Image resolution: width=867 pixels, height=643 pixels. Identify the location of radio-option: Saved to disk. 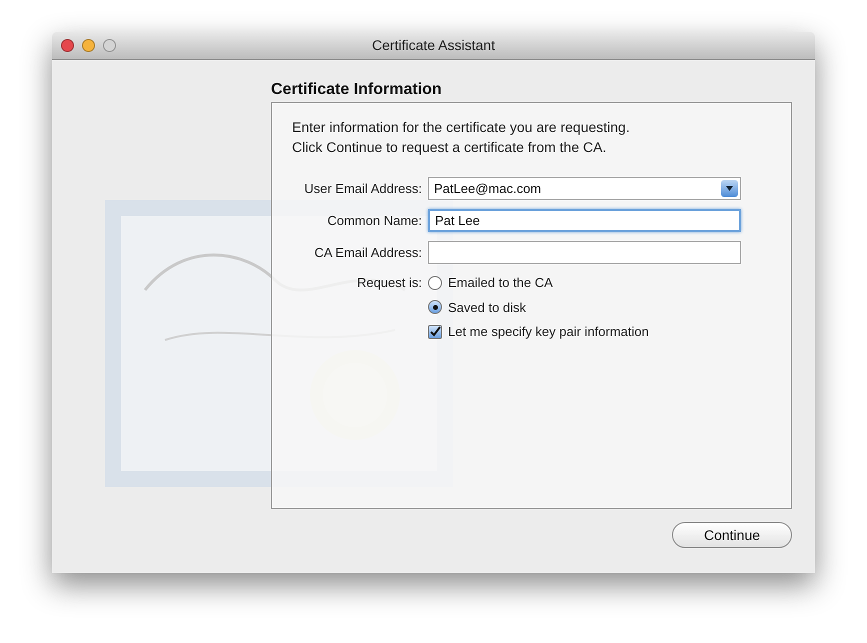
(538, 307).